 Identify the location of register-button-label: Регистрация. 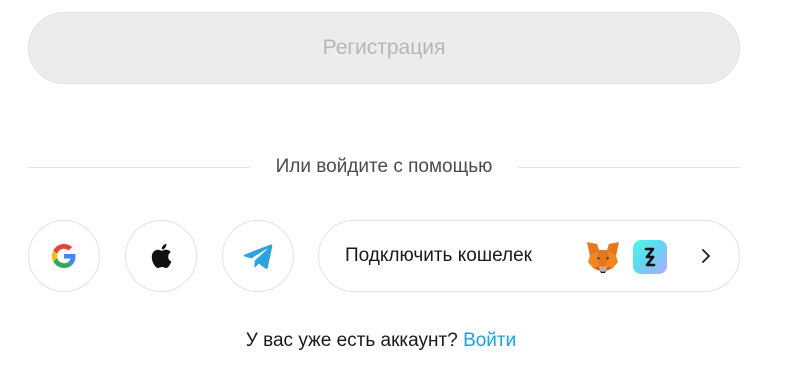
(384, 47).